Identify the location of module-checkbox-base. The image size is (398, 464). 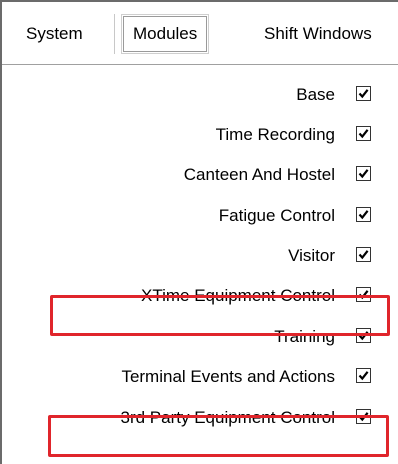
(363, 93).